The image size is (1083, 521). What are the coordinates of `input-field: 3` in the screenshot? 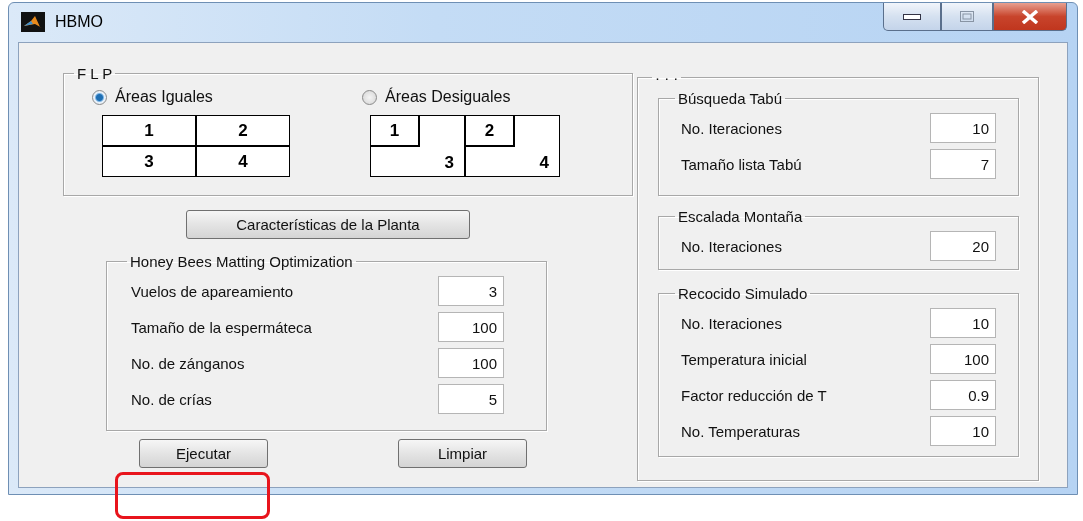 It's located at (471, 291).